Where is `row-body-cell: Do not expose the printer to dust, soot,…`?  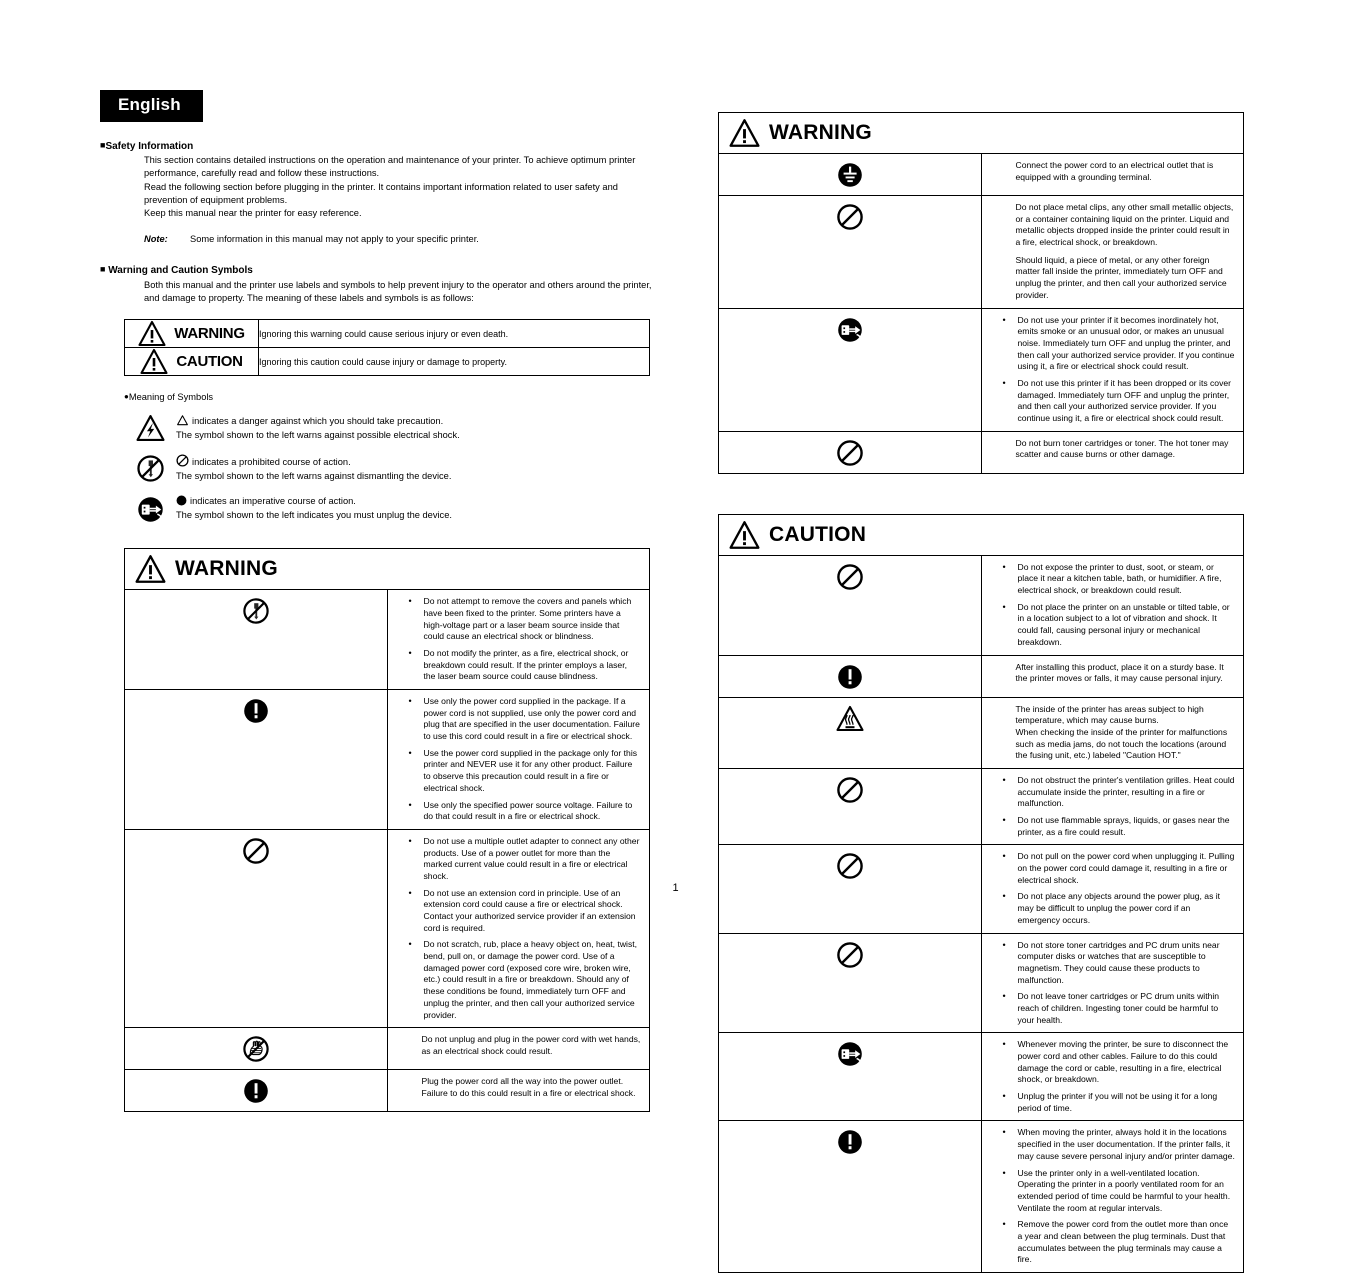
row-body-cell: Do not expose the printer to dust, soot,… is located at coordinates (1112, 605).